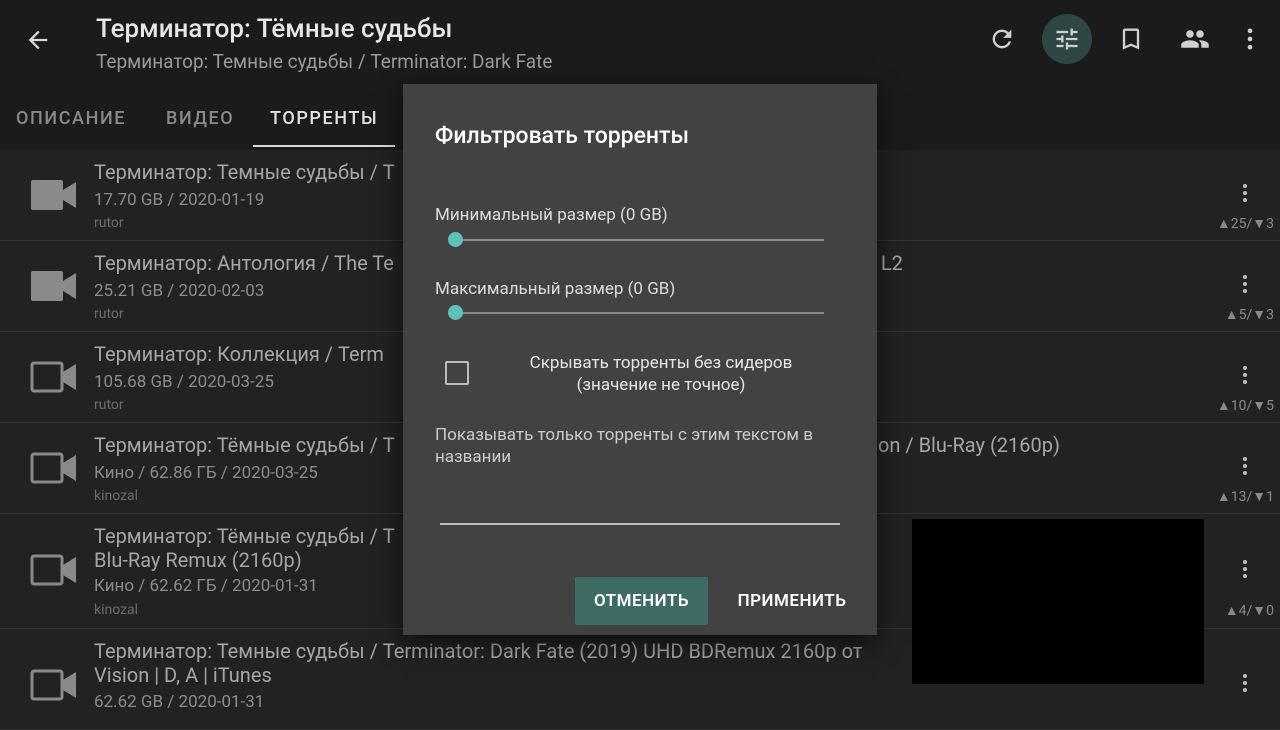 The height and width of the screenshot is (730, 1280). I want to click on max-size-slider, so click(636, 313).